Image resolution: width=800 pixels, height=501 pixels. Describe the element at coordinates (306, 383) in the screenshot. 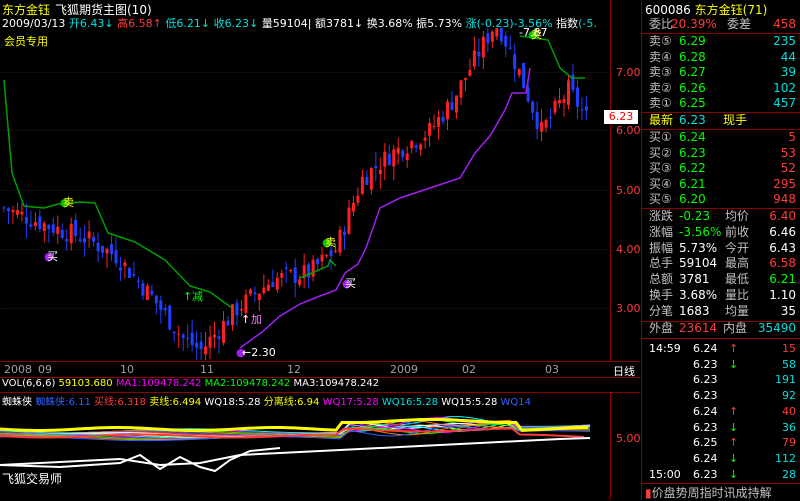

I see `ma3-label: MA3:` at that location.